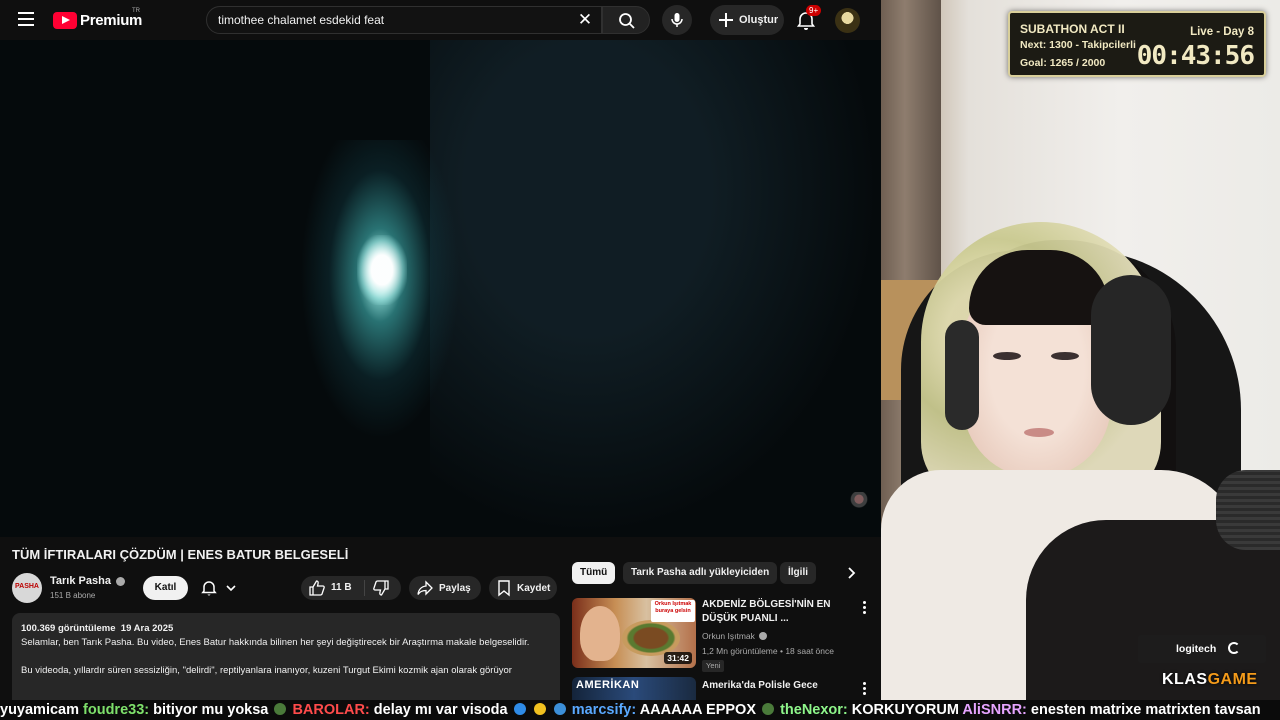 The image size is (1280, 720). What do you see at coordinates (331, 710) in the screenshot?
I see `chat-username: BAROLAR:` at bounding box center [331, 710].